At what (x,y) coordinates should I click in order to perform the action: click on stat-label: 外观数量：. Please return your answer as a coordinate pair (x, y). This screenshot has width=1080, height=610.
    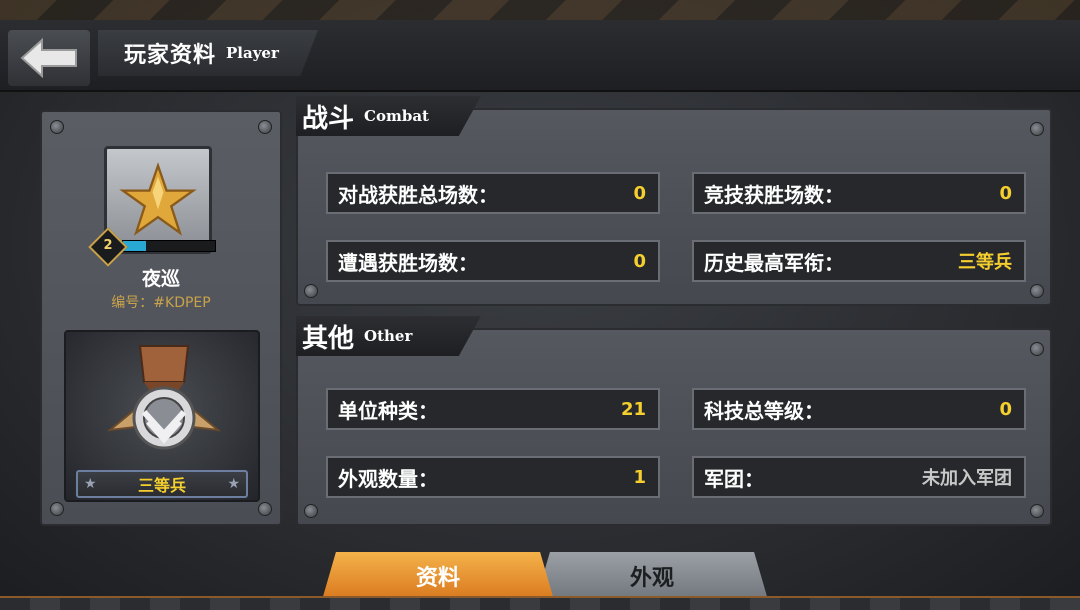
    Looking at the image, I should click on (388, 478).